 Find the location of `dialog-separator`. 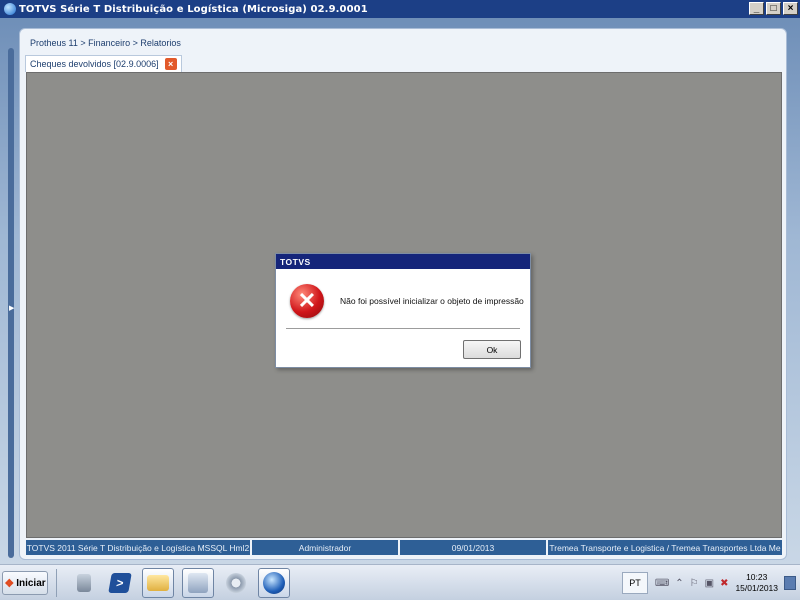

dialog-separator is located at coordinates (403, 328).